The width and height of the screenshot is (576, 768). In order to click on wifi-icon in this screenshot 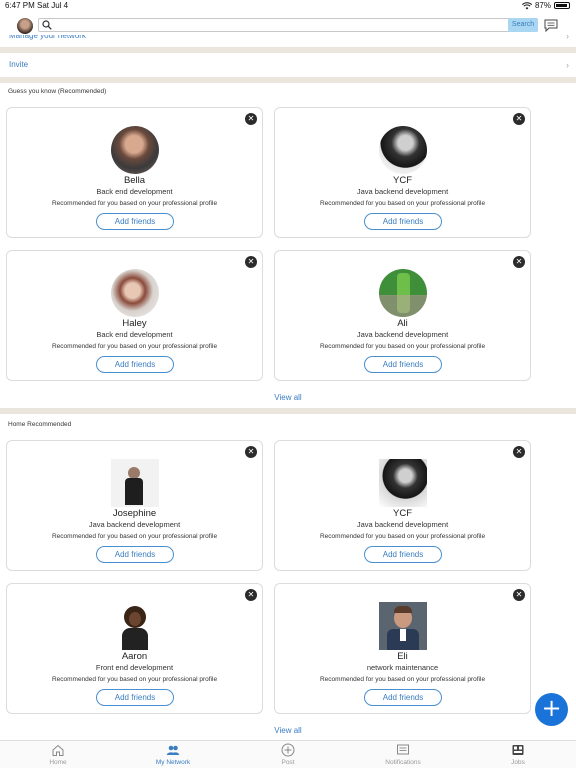, I will do `click(526, 5)`.